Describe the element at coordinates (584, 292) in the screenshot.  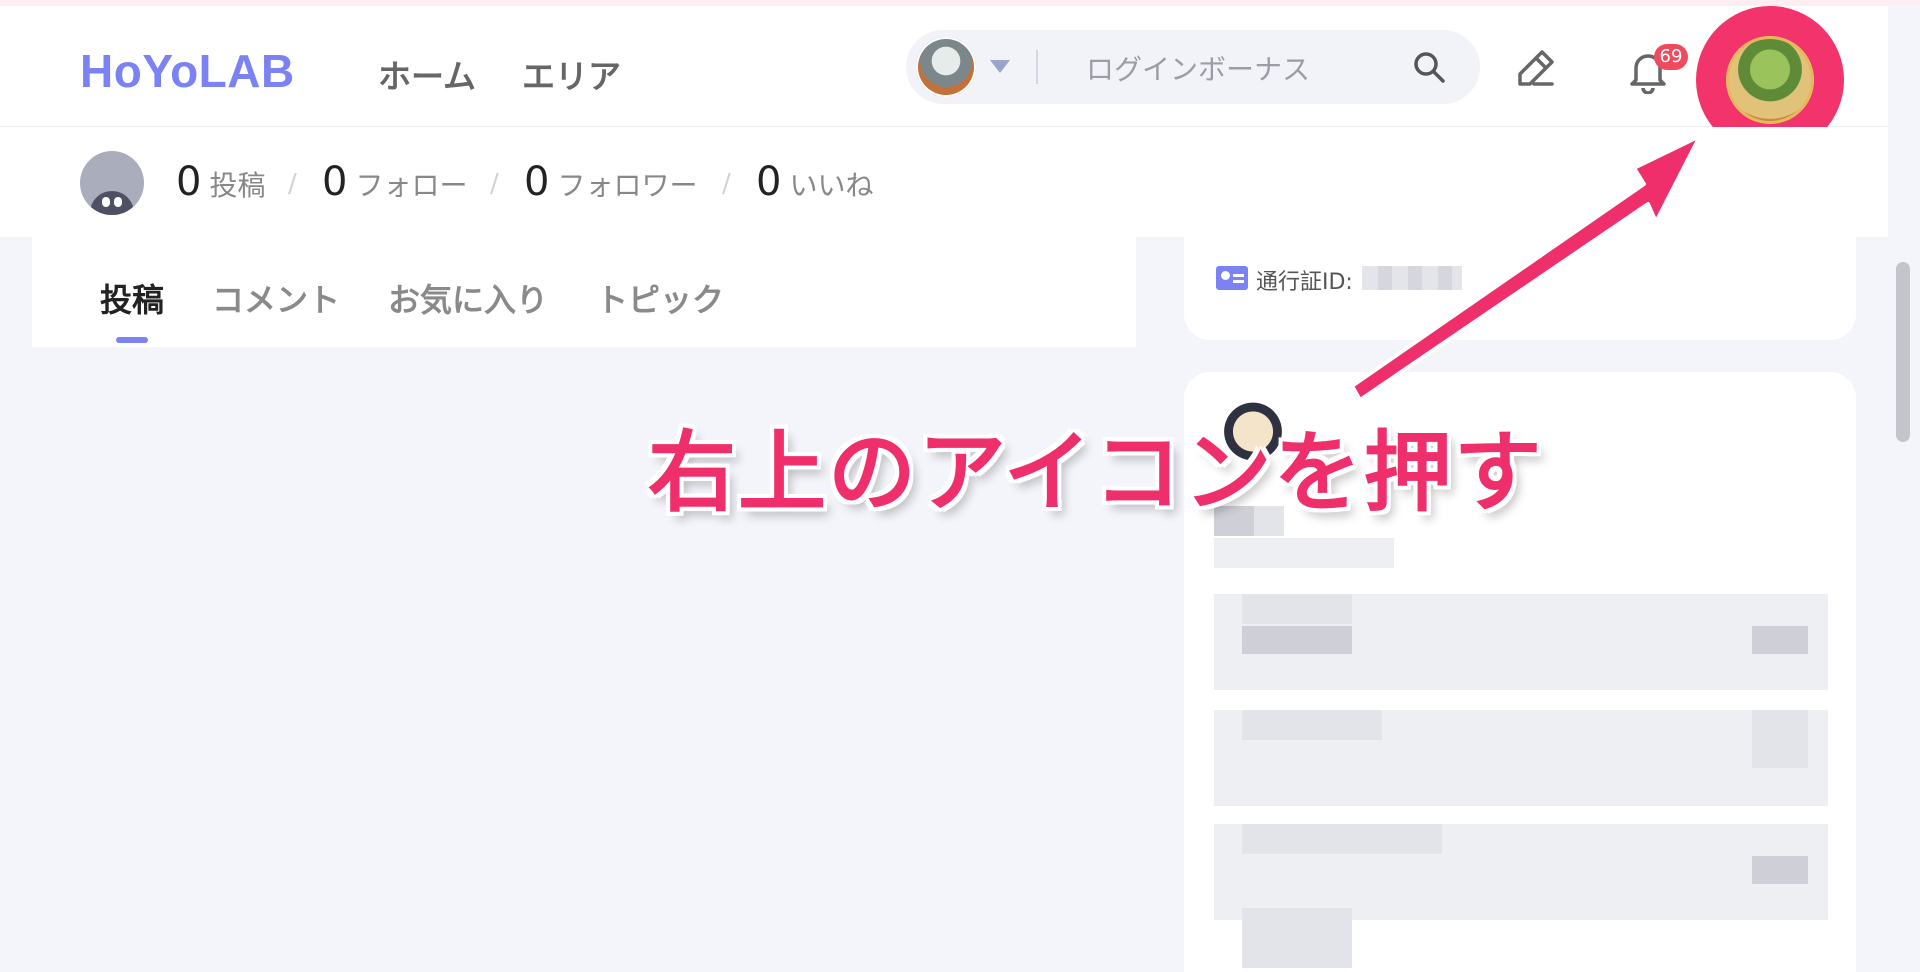
I see `profile-tabs: 投稿 コメント お気に入り トピック` at that location.